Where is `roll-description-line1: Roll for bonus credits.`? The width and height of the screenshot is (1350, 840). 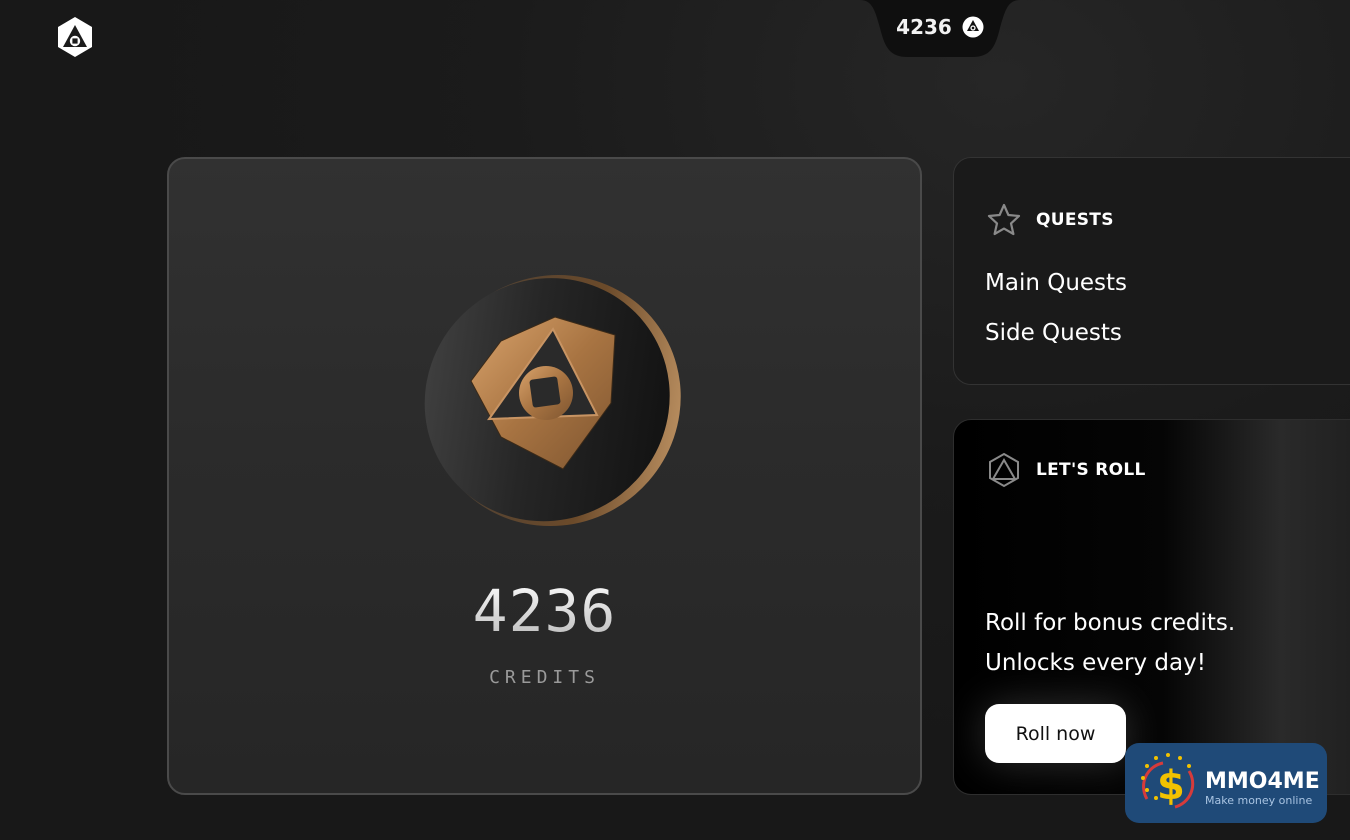
roll-description-line1: Roll for bonus credits. is located at coordinates (1110, 623).